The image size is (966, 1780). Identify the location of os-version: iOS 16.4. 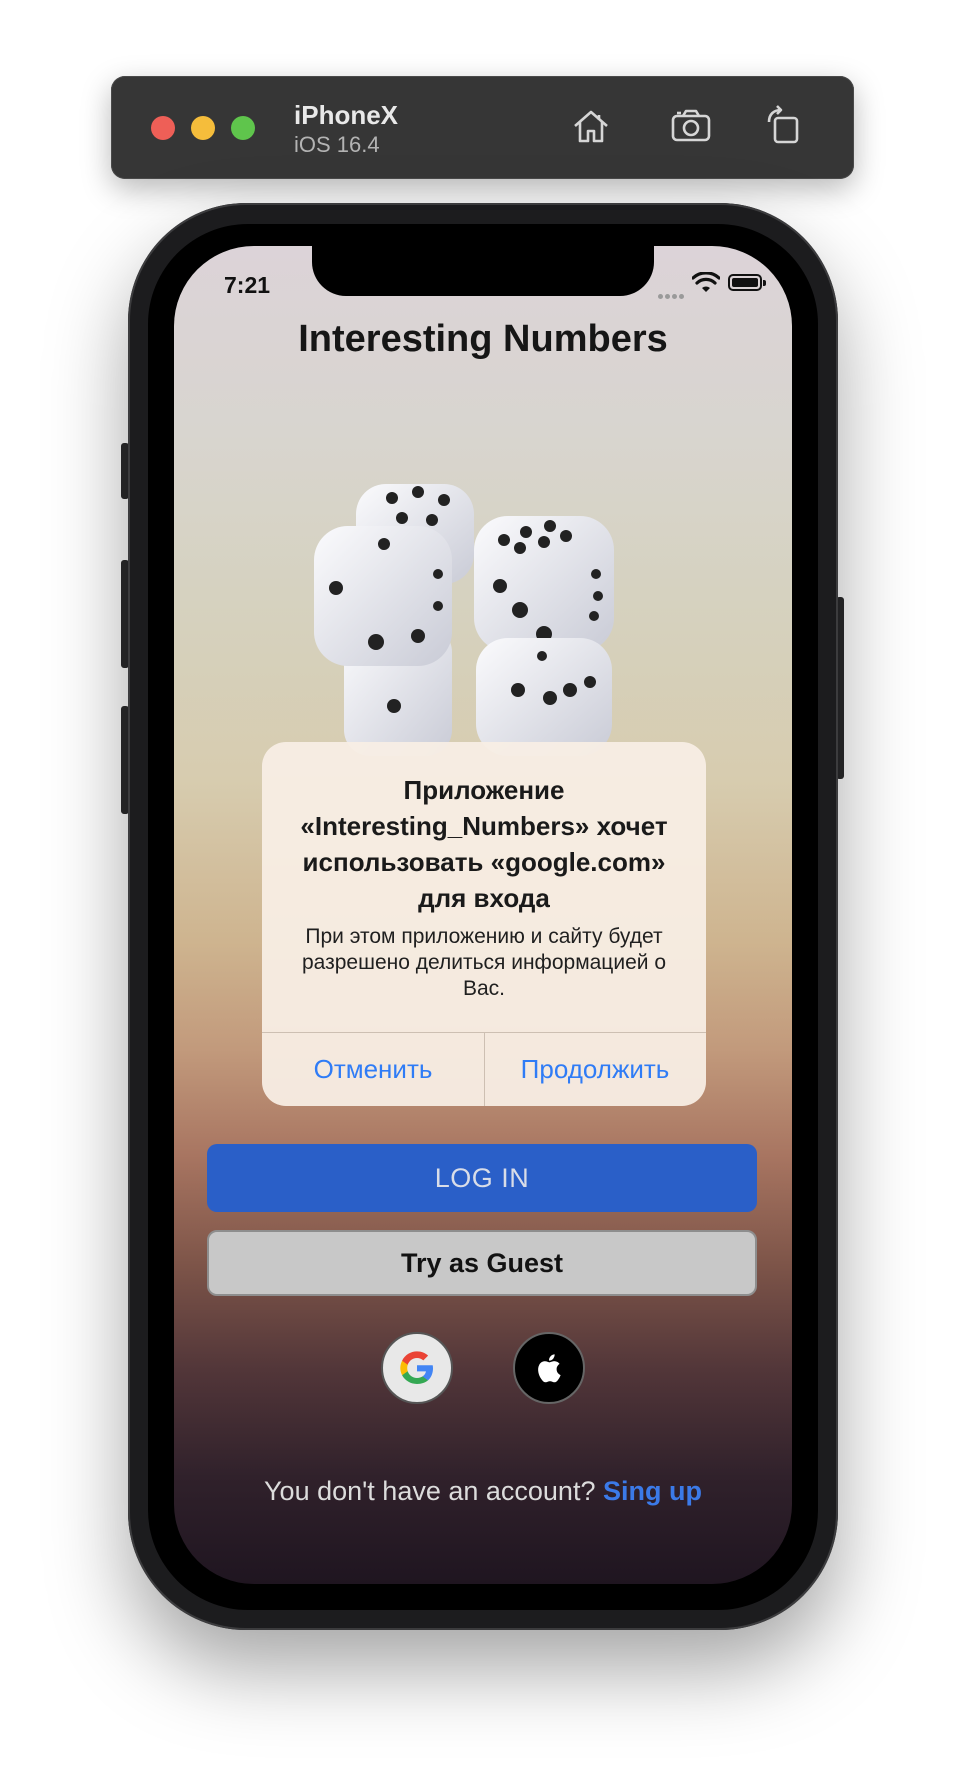
(337, 144).